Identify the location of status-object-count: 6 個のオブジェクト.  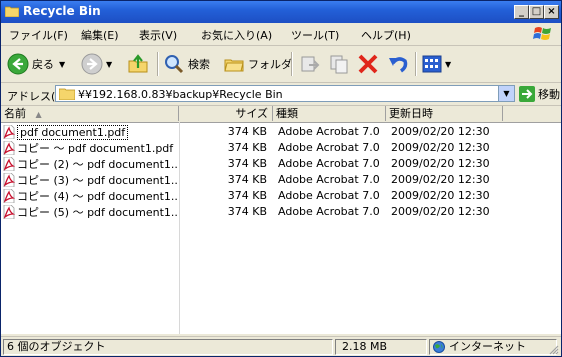
(168, 347).